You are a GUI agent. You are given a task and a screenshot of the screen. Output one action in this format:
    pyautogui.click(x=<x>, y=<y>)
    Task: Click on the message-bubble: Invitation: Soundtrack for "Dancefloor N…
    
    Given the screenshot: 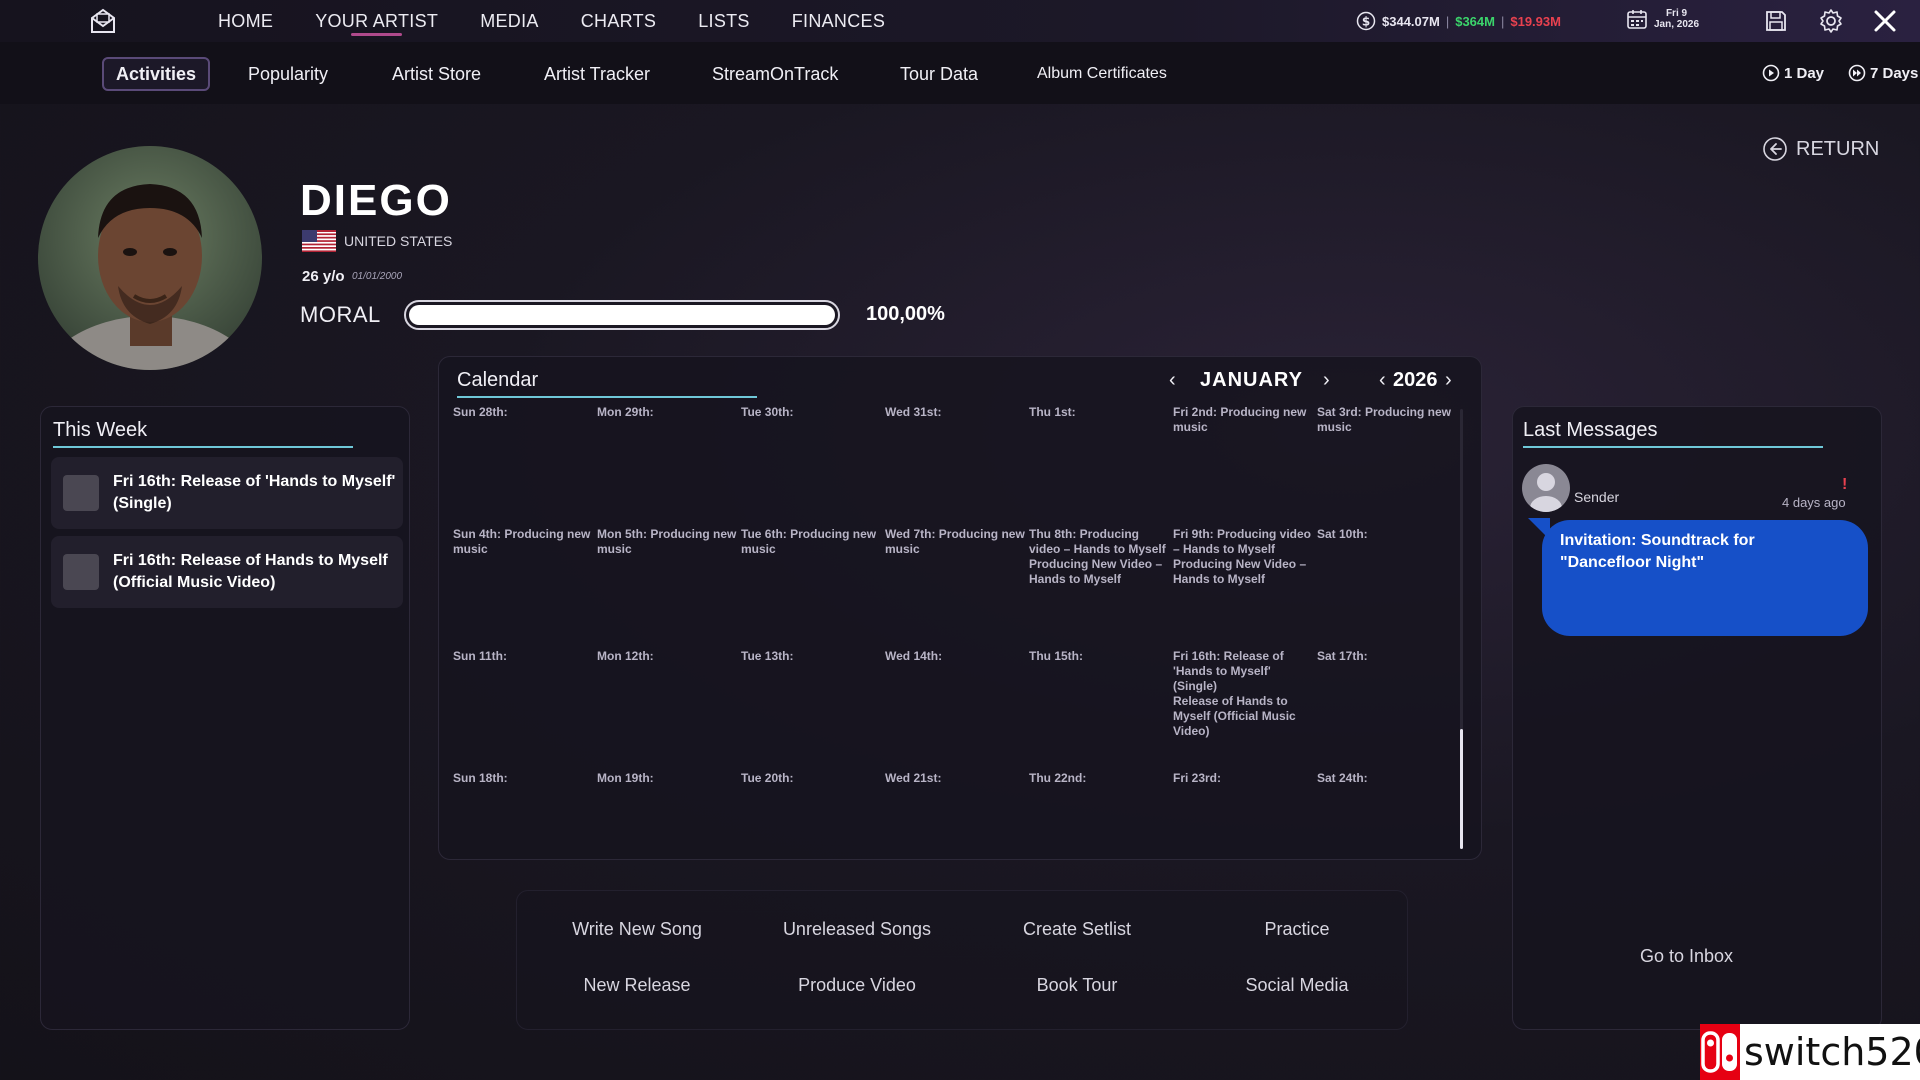 What is the action you would take?
    pyautogui.click(x=1705, y=578)
    